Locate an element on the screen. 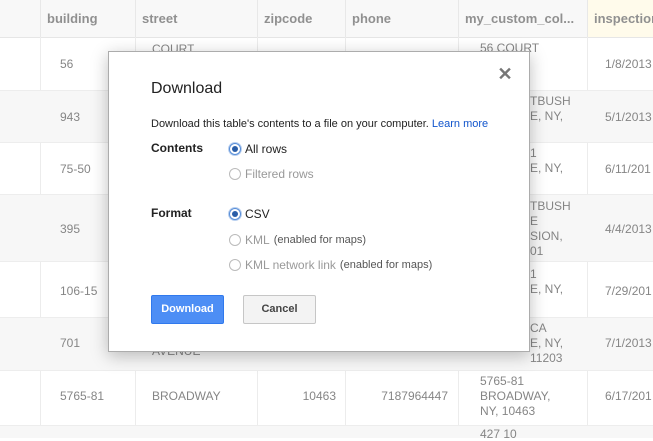  radio-label: Filtered rows is located at coordinates (279, 174).